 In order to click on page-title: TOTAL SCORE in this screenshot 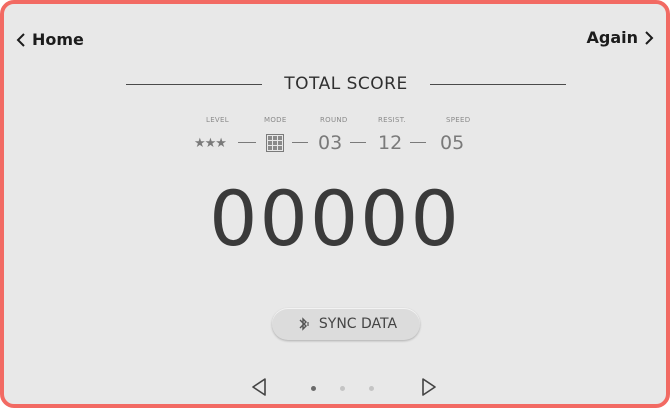, I will do `click(346, 84)`.